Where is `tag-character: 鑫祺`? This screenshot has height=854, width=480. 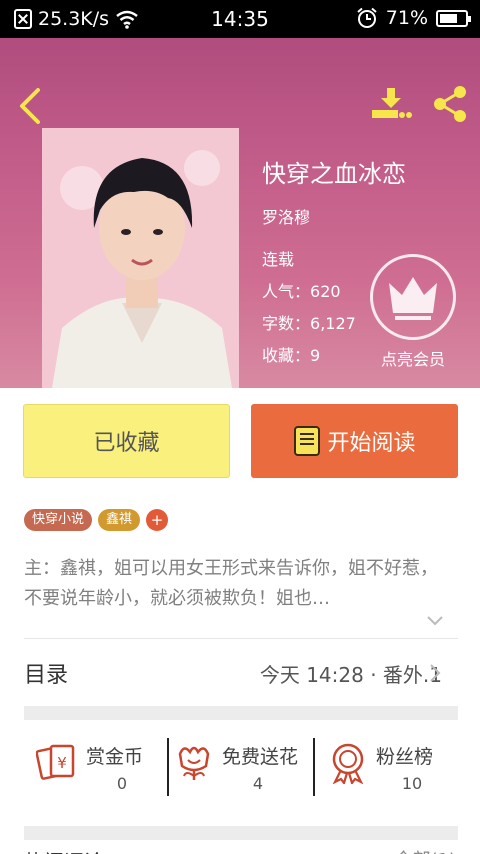
tag-character: 鑫祺 is located at coordinates (119, 520).